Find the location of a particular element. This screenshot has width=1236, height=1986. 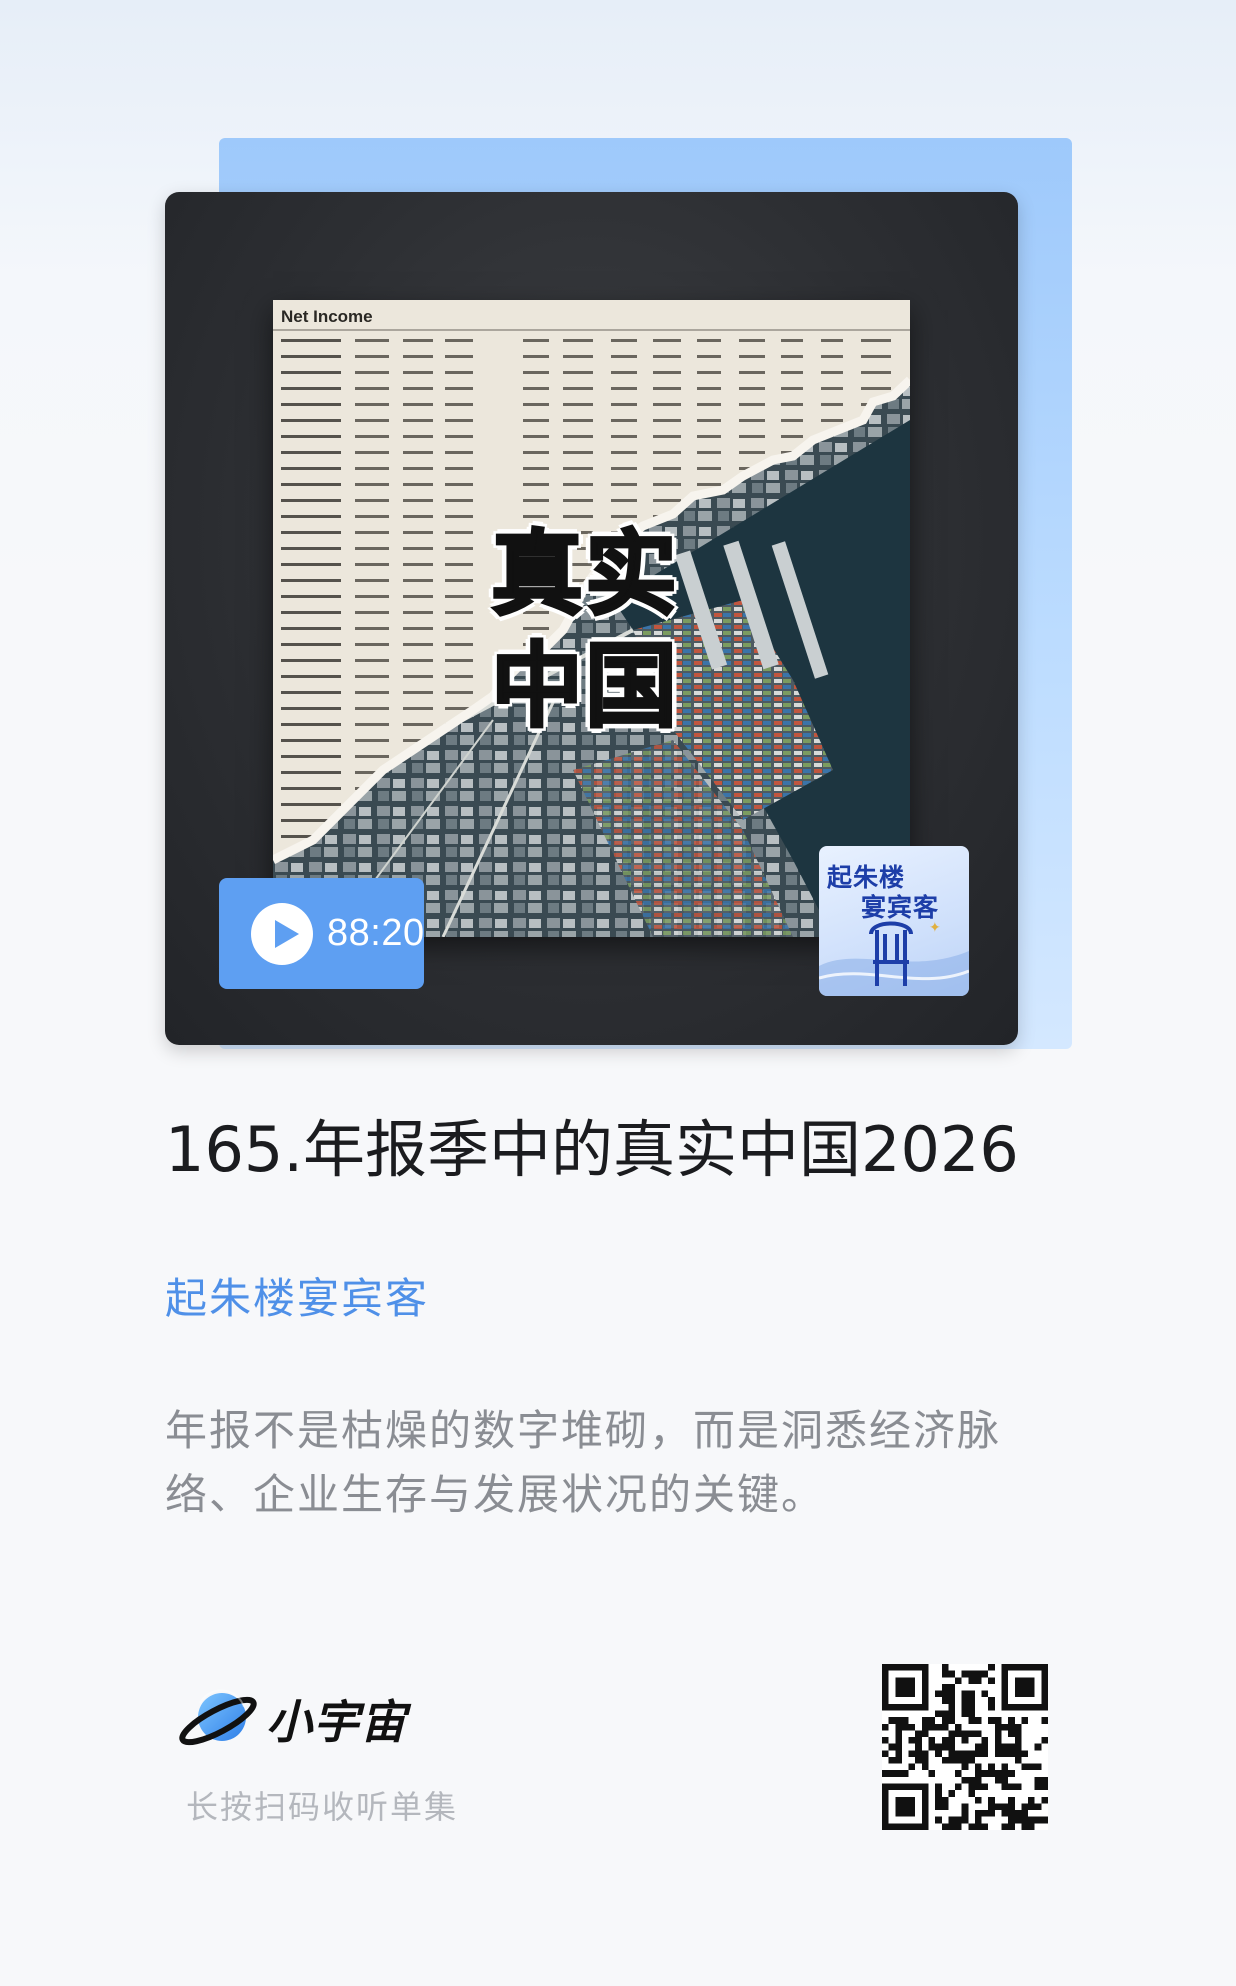

podcast-name-link: 起朱楼宴宾客 is located at coordinates (297, 1295).